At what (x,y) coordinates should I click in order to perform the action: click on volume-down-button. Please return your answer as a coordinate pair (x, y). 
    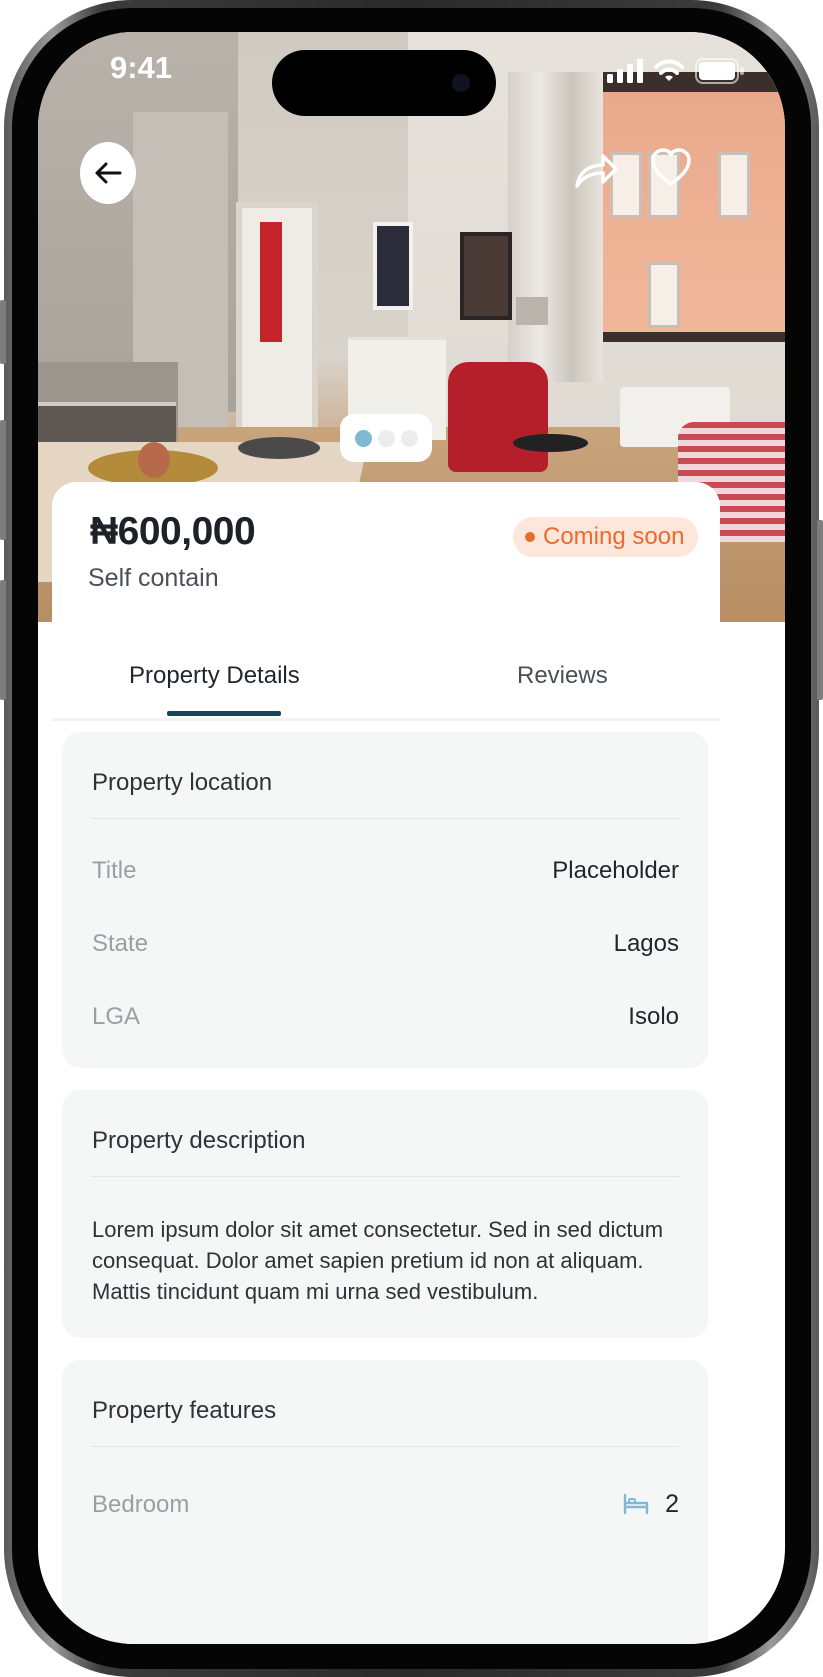
    Looking at the image, I should click on (3, 640).